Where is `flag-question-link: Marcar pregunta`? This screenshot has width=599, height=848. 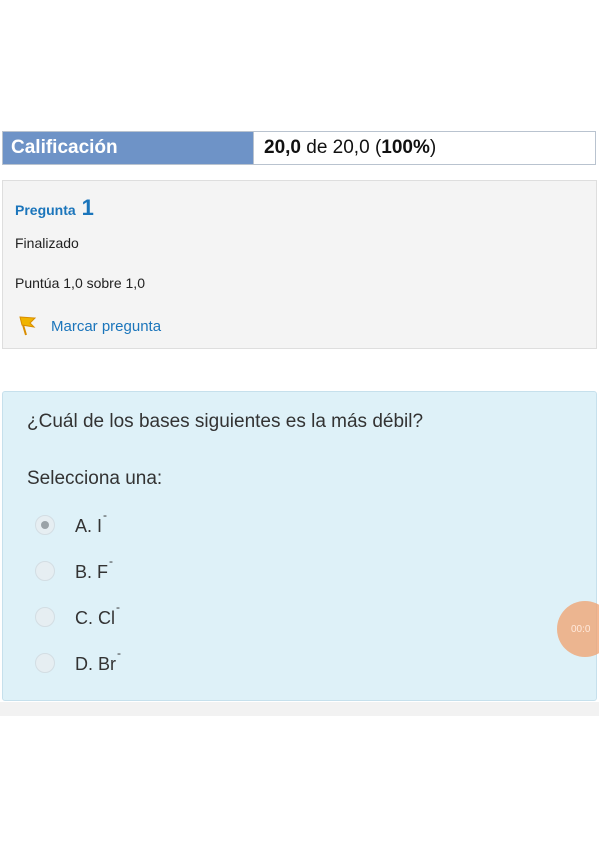 flag-question-link: Marcar pregunta is located at coordinates (89, 326).